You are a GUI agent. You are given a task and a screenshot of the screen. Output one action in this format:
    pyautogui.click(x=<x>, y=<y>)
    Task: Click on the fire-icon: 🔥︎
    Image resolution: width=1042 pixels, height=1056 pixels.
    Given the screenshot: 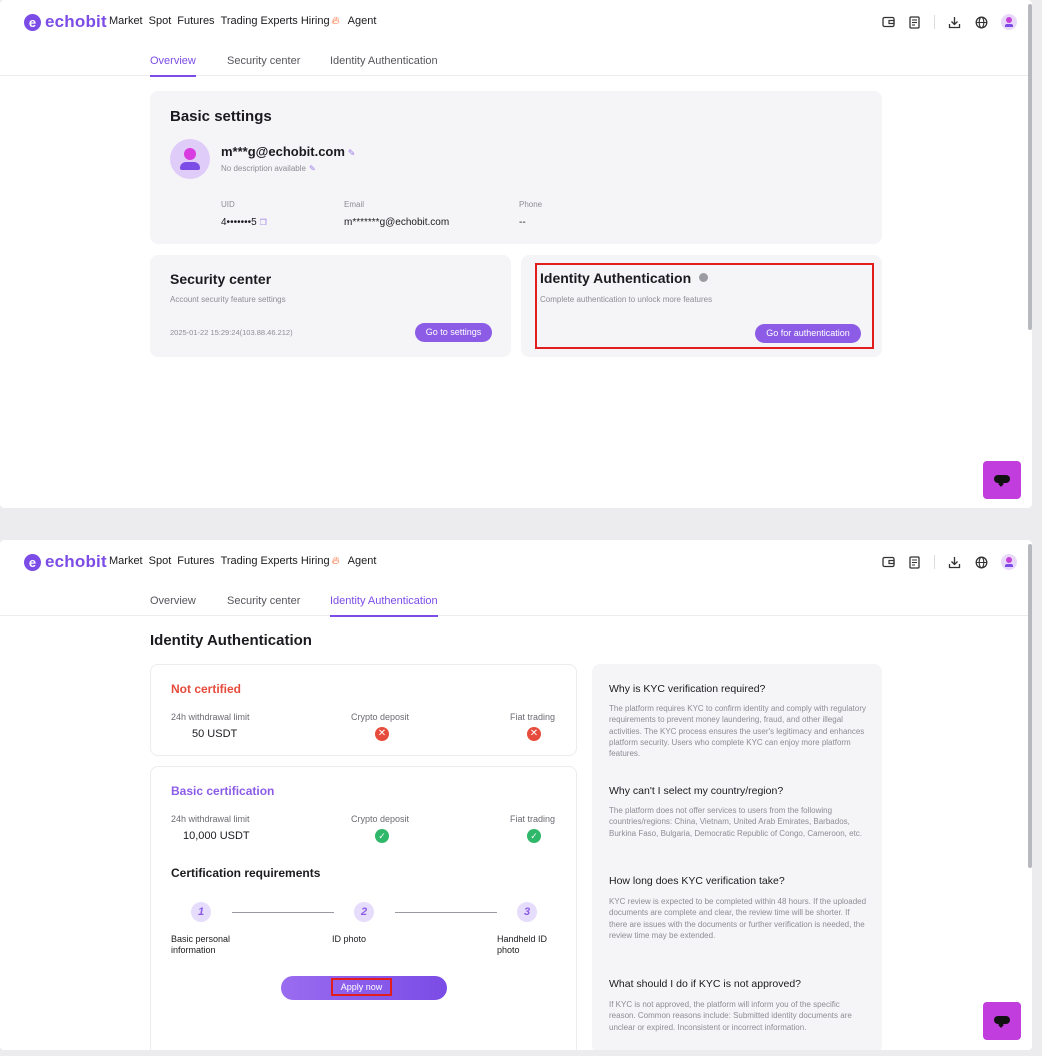 What is the action you would take?
    pyautogui.click(x=335, y=561)
    